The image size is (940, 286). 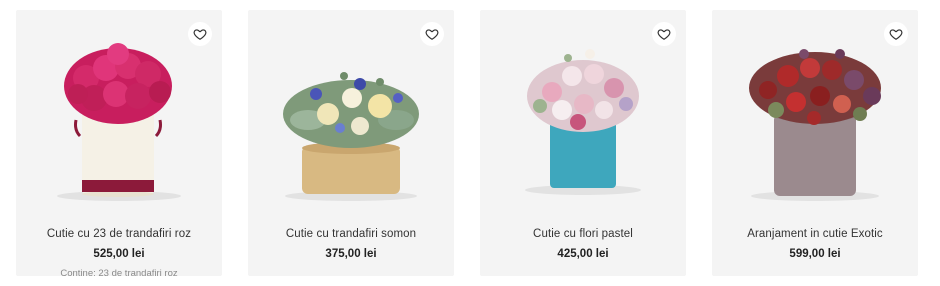 I want to click on product-name: Aranjament in cutie Exotic, so click(x=815, y=234).